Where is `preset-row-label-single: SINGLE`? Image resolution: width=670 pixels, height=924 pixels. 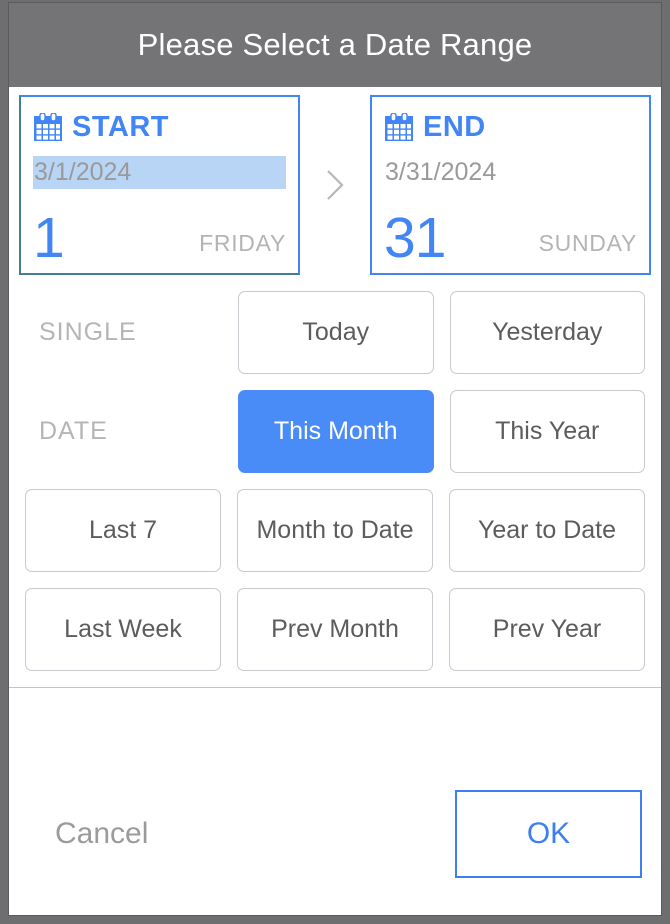 preset-row-label-single: SINGLE is located at coordinates (88, 332).